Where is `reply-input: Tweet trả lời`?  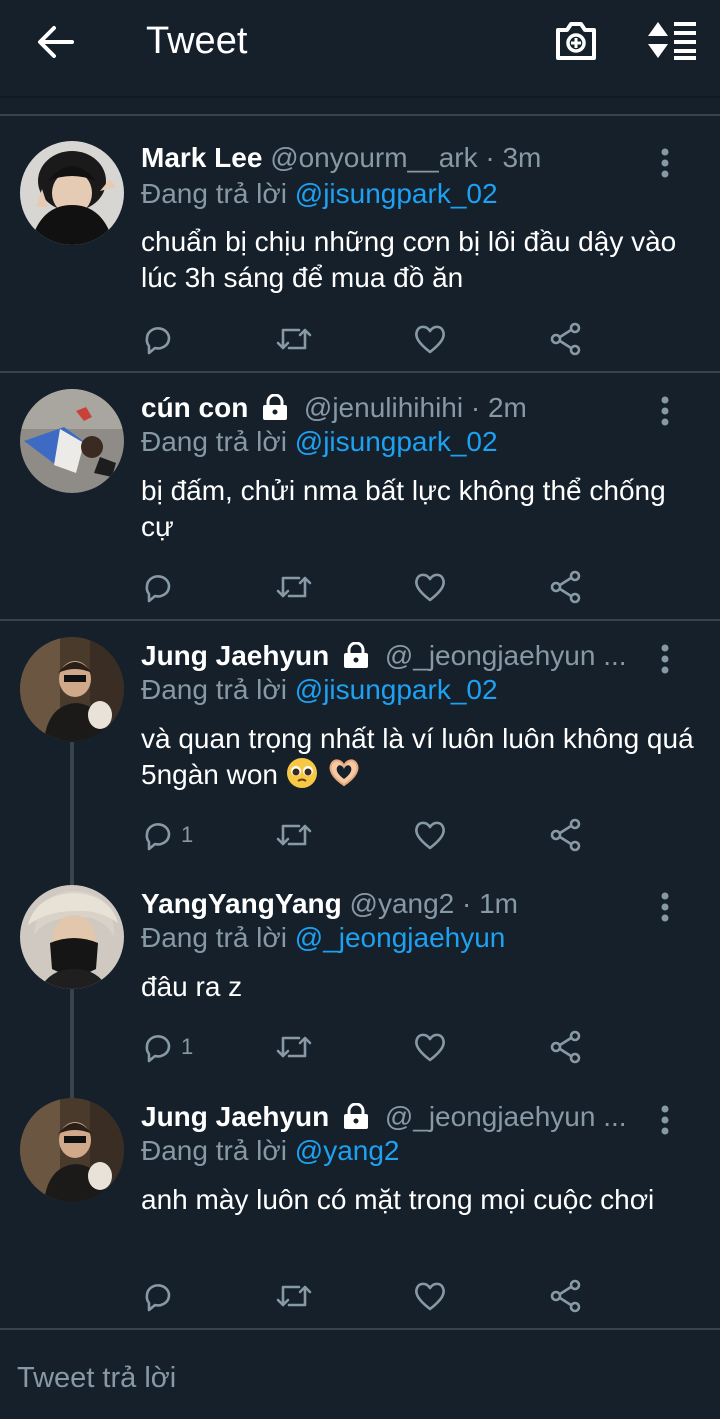 reply-input: Tweet trả lời is located at coordinates (96, 1378).